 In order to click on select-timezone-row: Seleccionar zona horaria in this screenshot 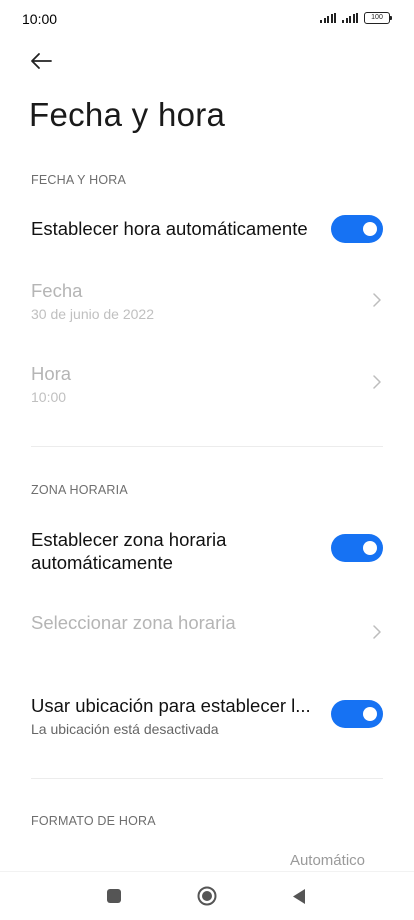, I will do `click(207, 631)`.